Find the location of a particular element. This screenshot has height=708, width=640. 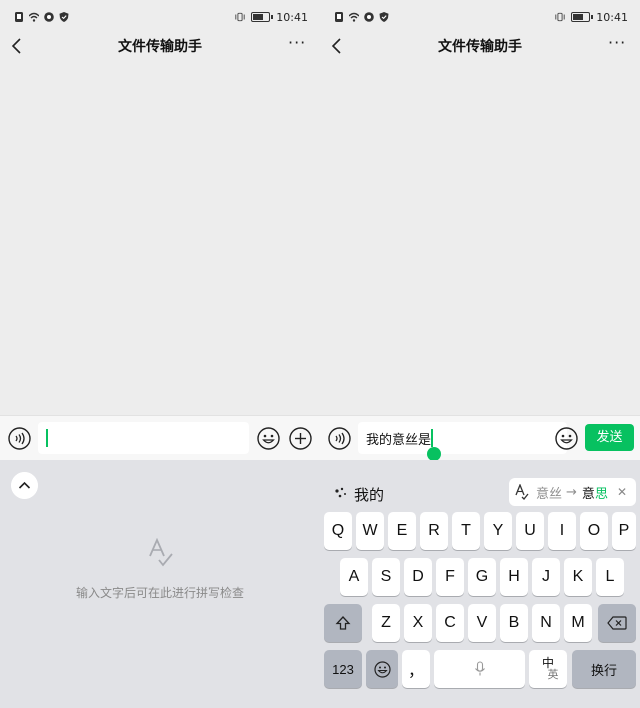

key-m: M is located at coordinates (578, 623).